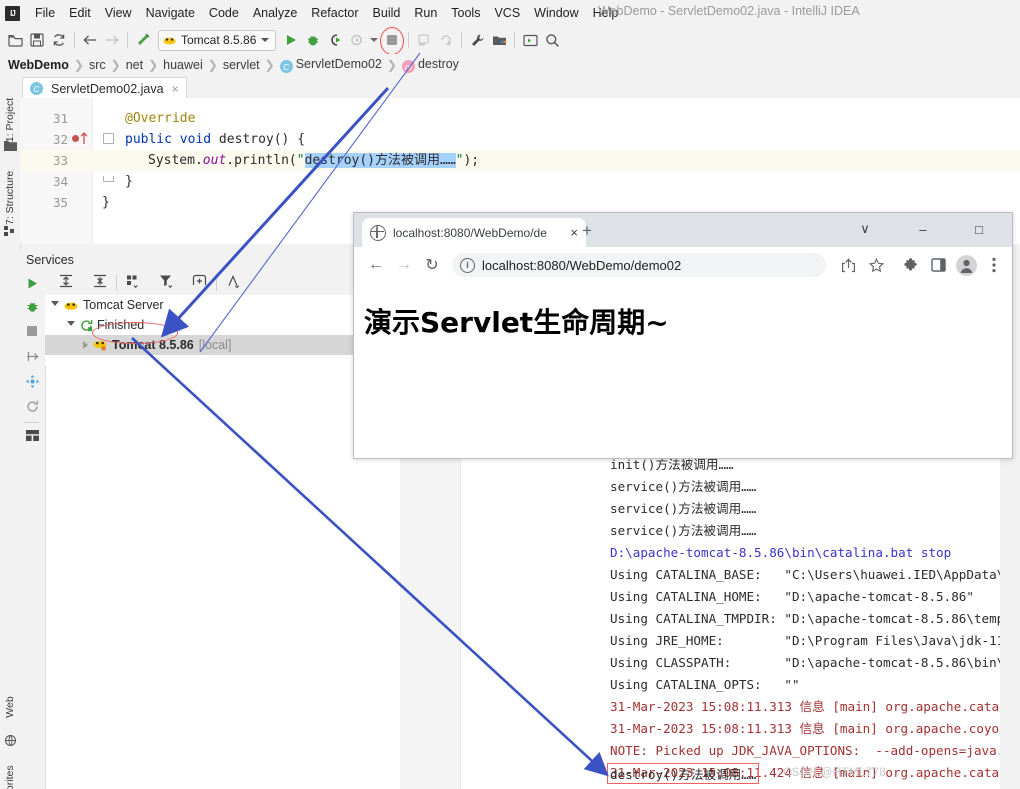 The height and width of the screenshot is (789, 1020). I want to click on side-toolbar-divider, so click(31, 422).